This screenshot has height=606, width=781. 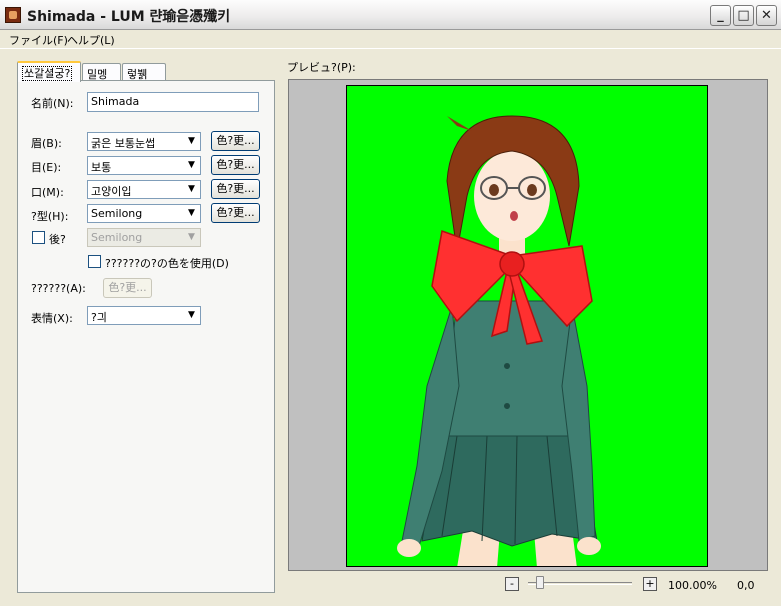 What do you see at coordinates (58, 288) in the screenshot?
I see `special-label: ??????(A):` at bounding box center [58, 288].